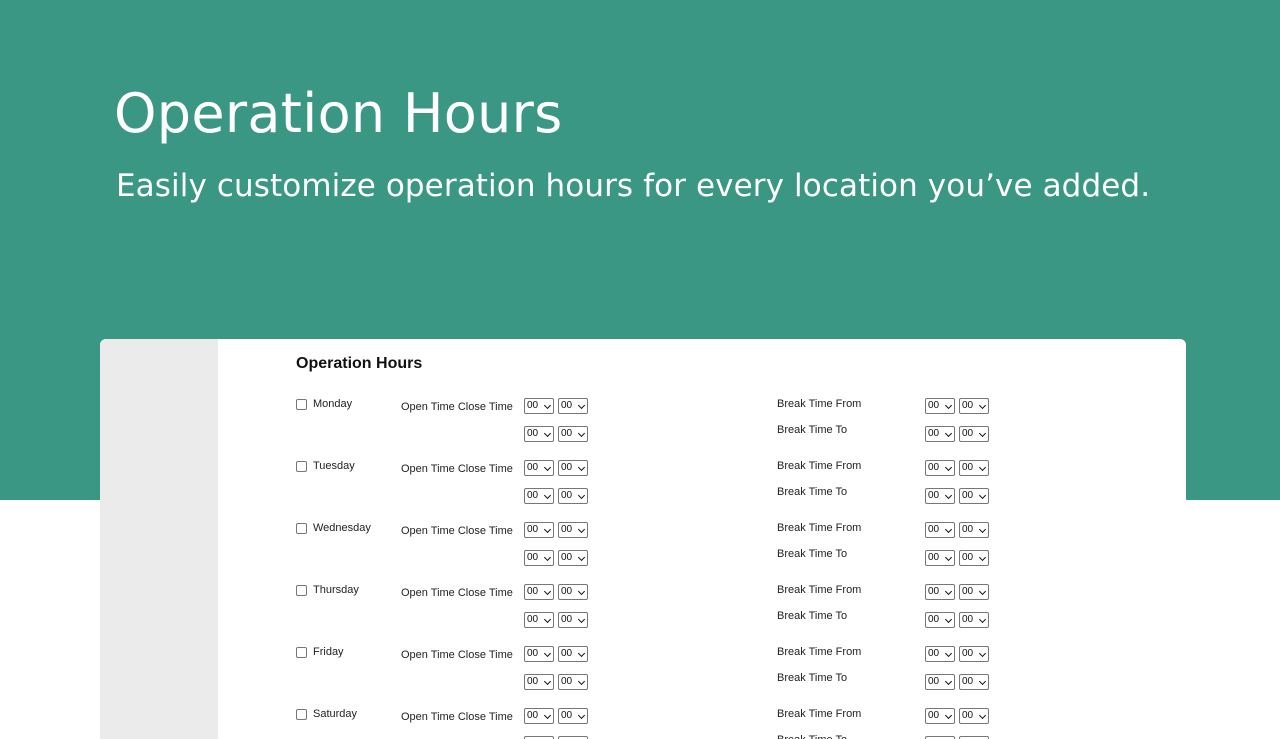 The height and width of the screenshot is (739, 1280). What do you see at coordinates (934, 591) in the screenshot?
I see `break-from-hour-select-value: 00` at bounding box center [934, 591].